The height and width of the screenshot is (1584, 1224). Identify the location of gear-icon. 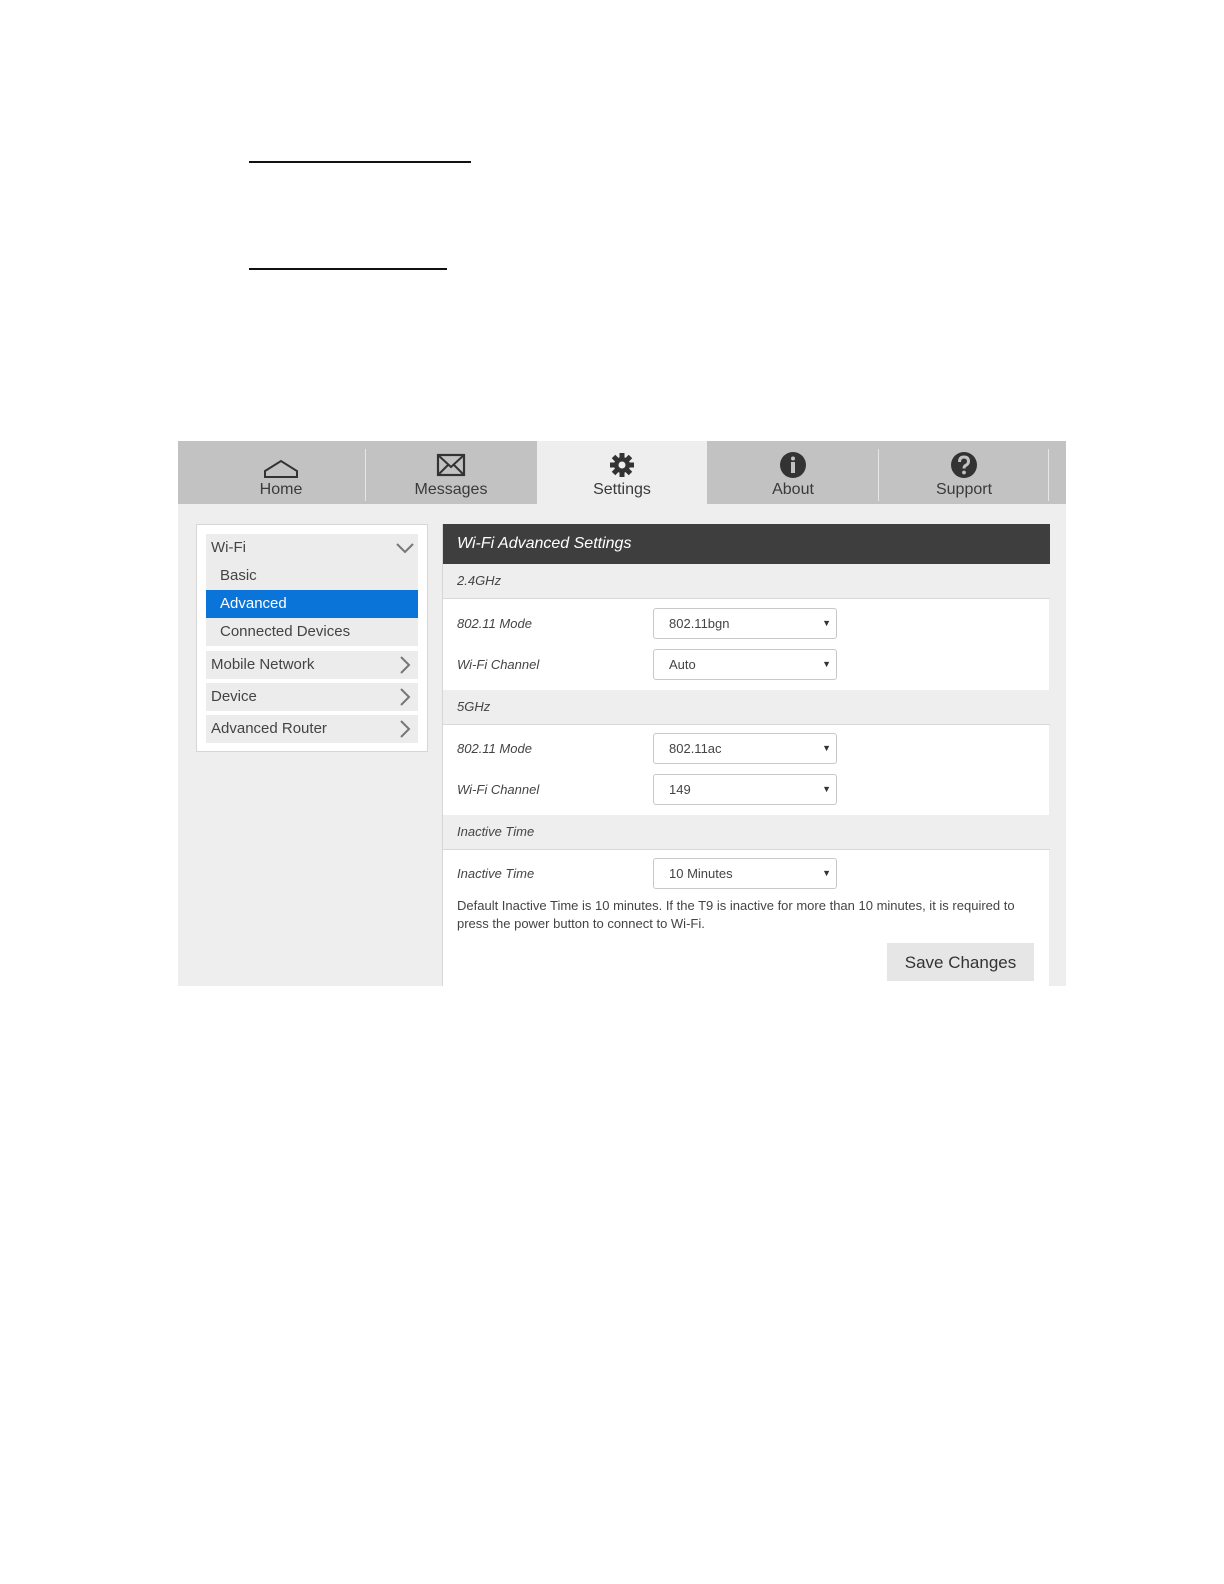
(622, 465).